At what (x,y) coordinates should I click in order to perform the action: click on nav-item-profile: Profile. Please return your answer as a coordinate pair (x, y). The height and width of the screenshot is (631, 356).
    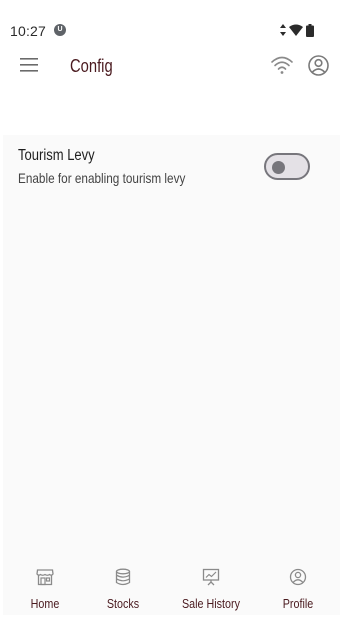
    Looking at the image, I should click on (298, 588).